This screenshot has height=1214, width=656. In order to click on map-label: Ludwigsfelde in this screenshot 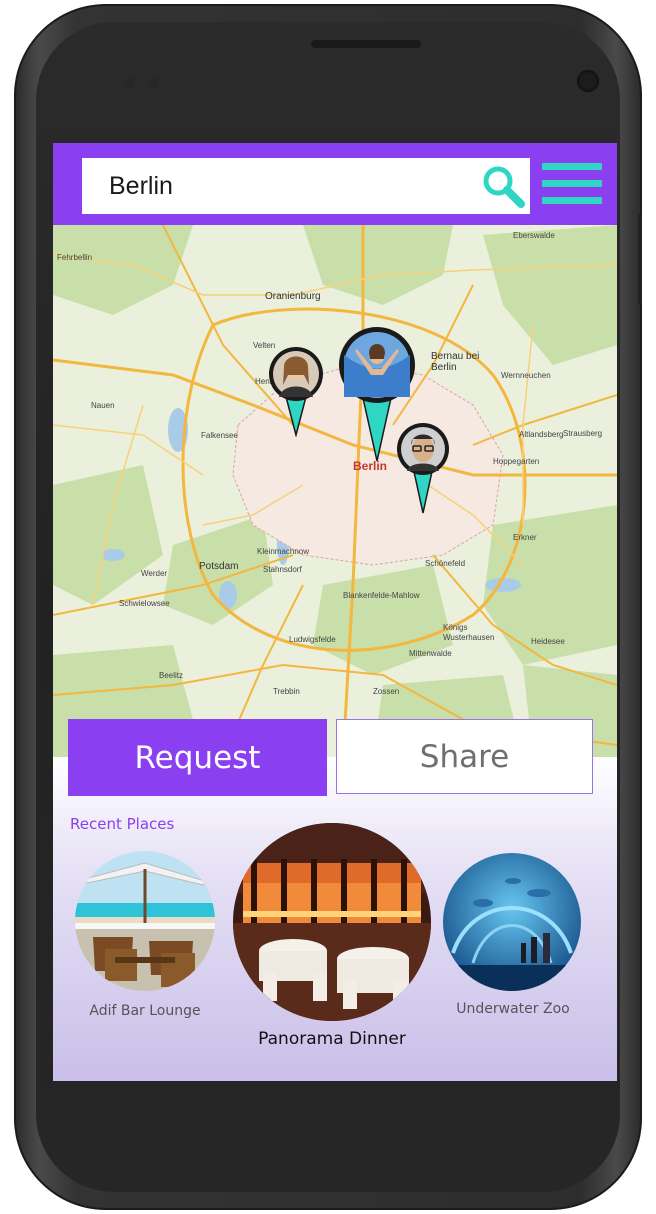, I will do `click(312, 639)`.